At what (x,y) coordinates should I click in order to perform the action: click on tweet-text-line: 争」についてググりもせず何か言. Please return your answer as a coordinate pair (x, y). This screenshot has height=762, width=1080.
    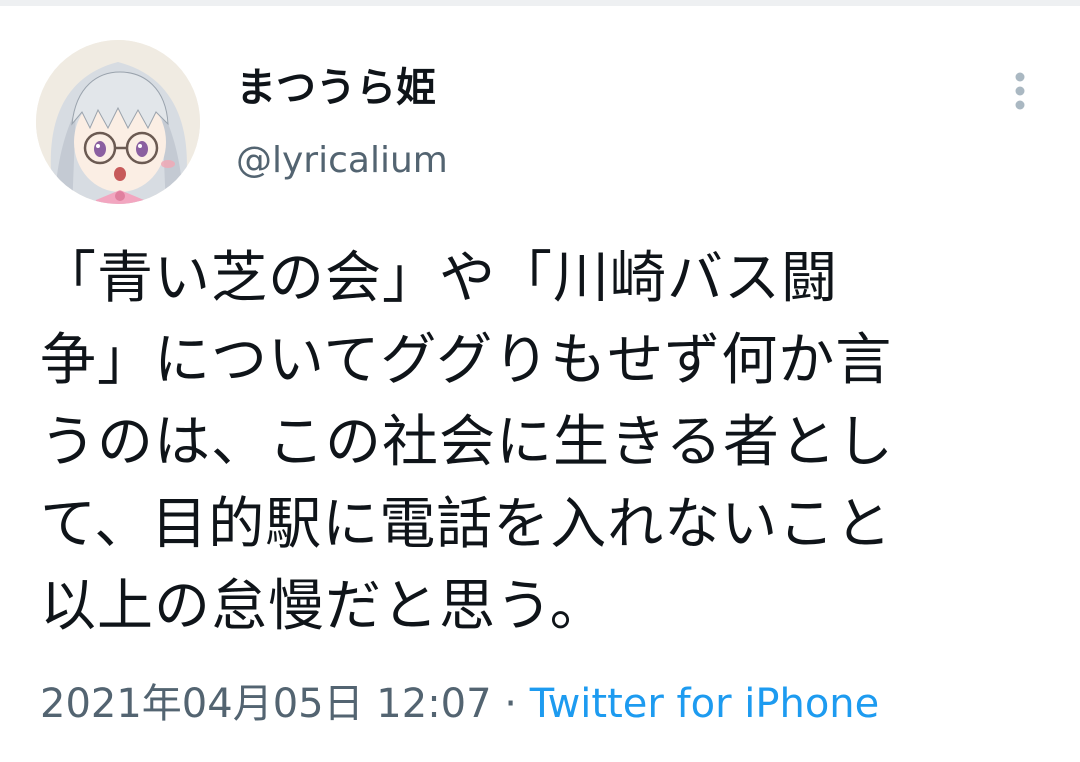
    Looking at the image, I should click on (466, 360).